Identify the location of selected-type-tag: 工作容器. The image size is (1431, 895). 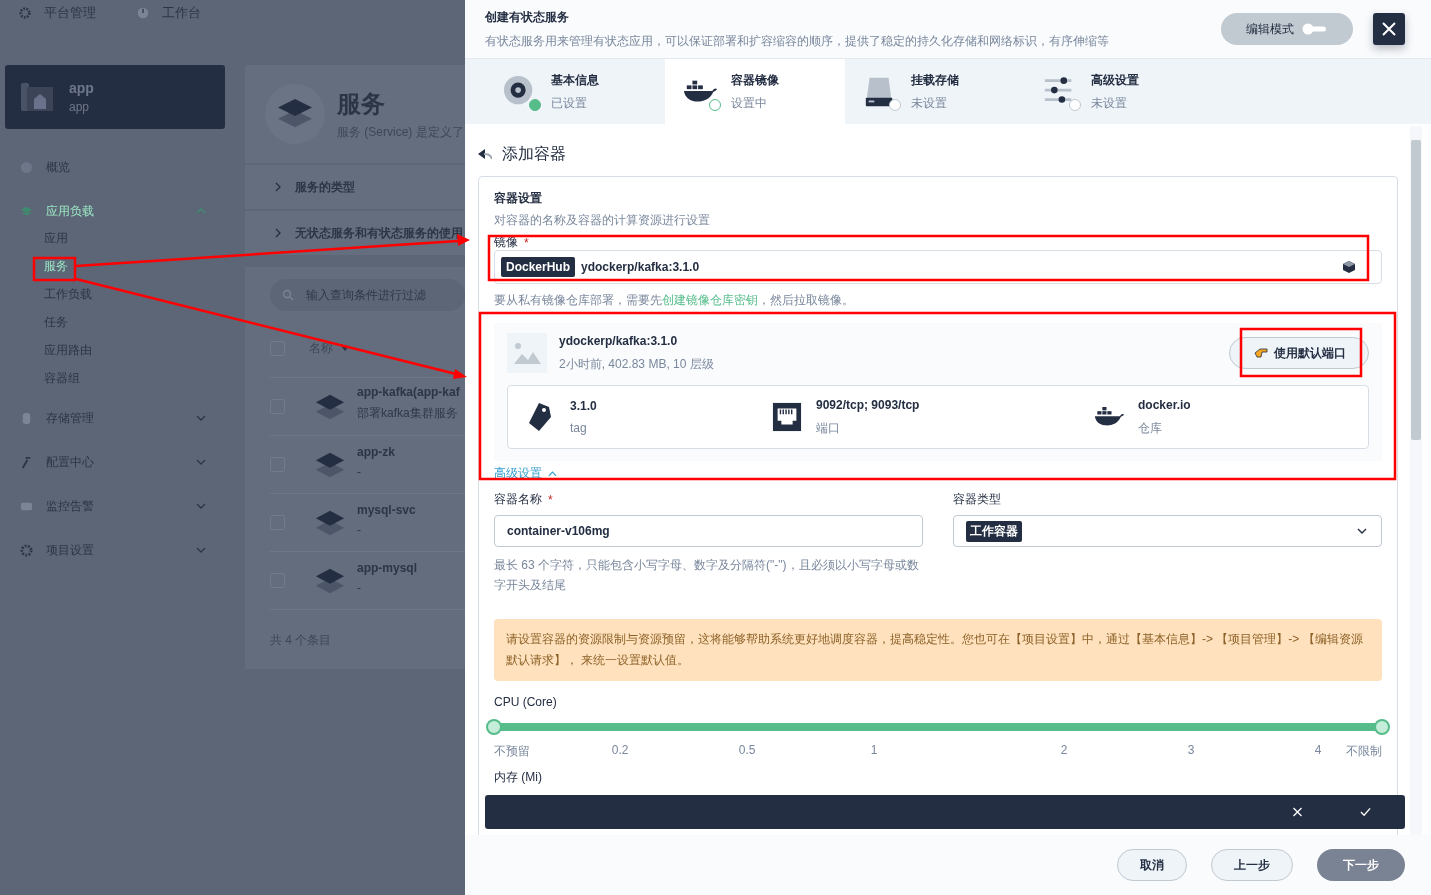
(994, 531).